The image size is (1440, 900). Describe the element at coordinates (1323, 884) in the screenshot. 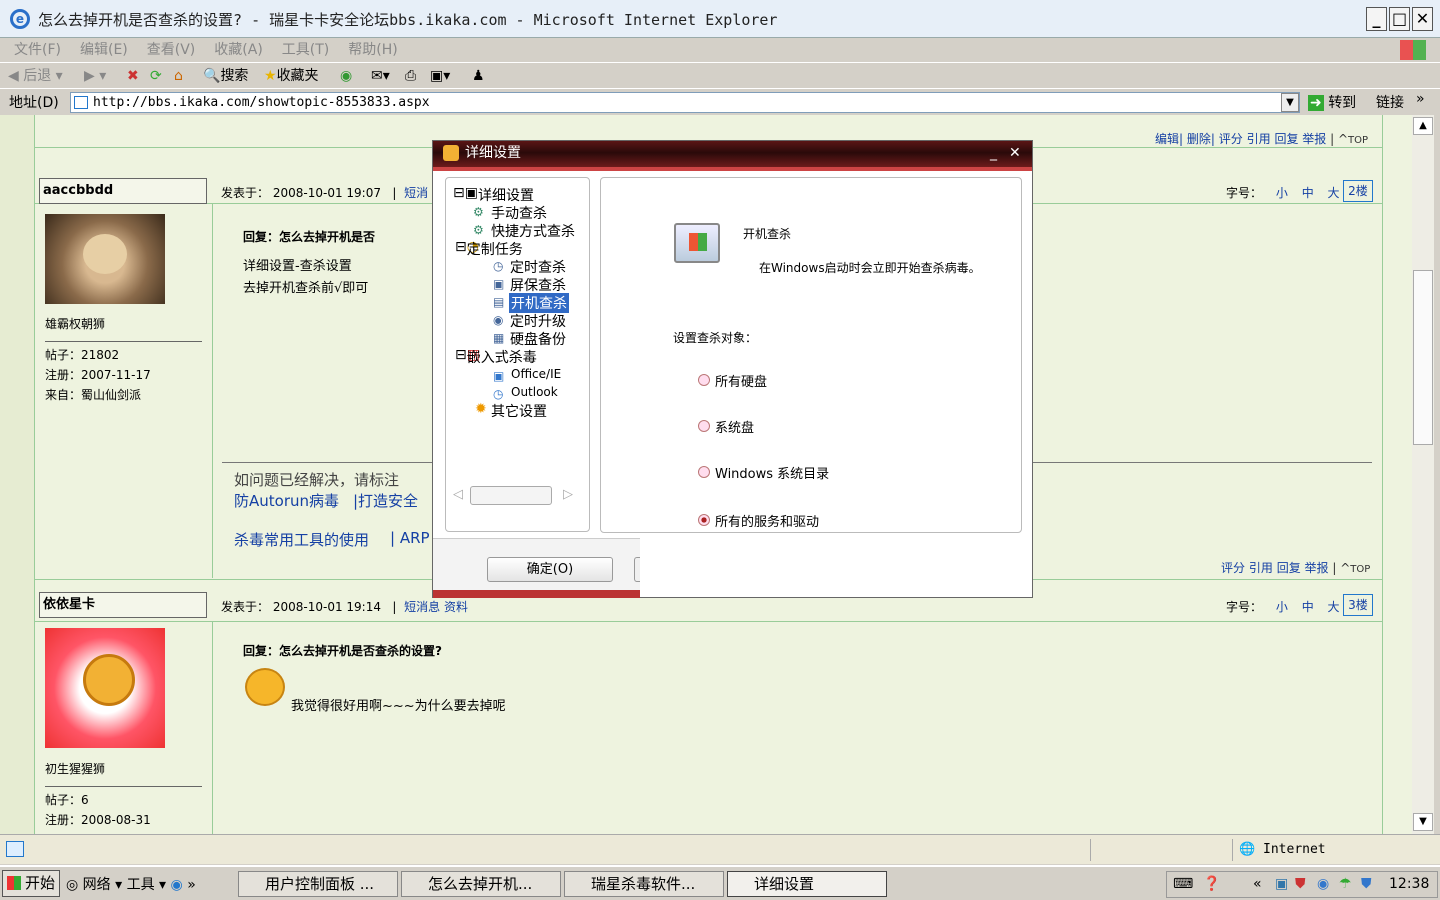

I see `update-icon: ◉` at that location.